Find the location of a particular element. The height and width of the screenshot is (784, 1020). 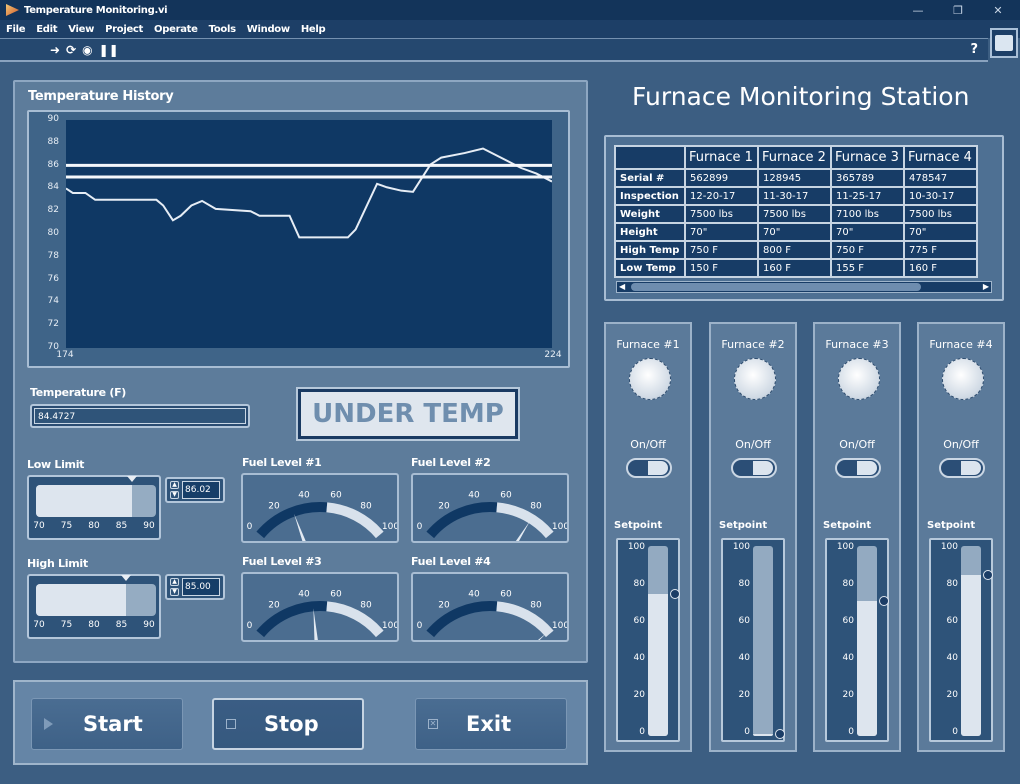

table-cell: 7100 lbs is located at coordinates (867, 214).